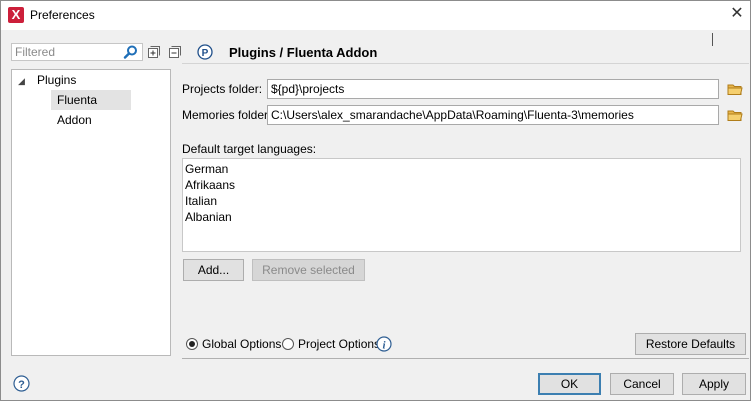 Image resolution: width=751 pixels, height=401 pixels. What do you see at coordinates (56, 80) in the screenshot?
I see `tree-item-plugins: Plugins` at bounding box center [56, 80].